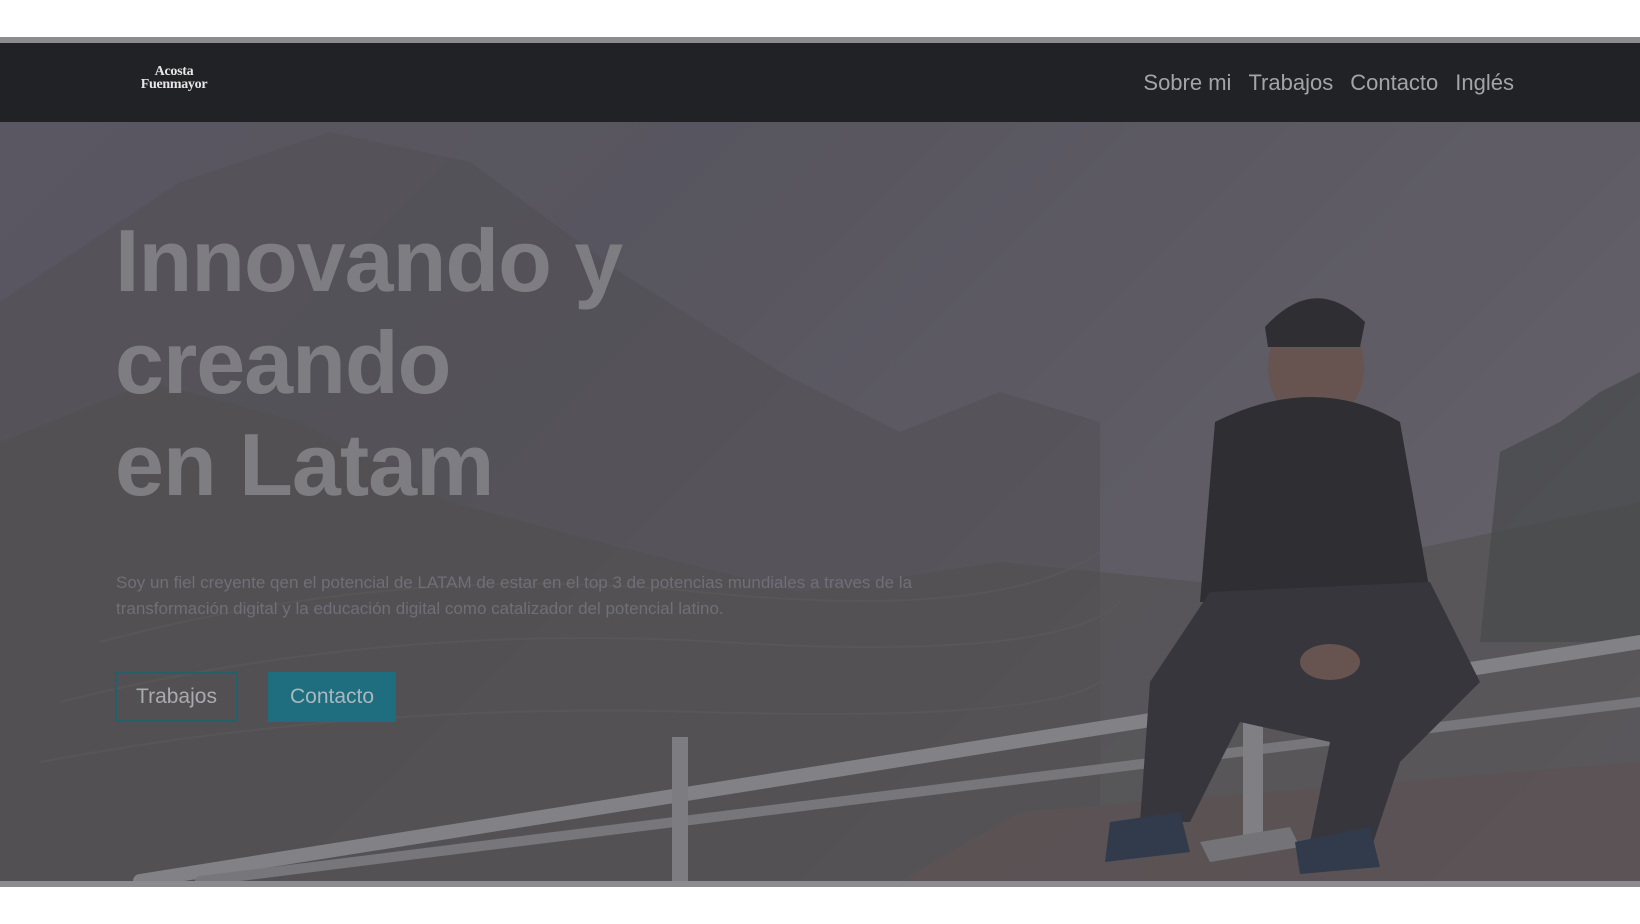  I want to click on nav-link-contacto: Contacto, so click(1394, 83).